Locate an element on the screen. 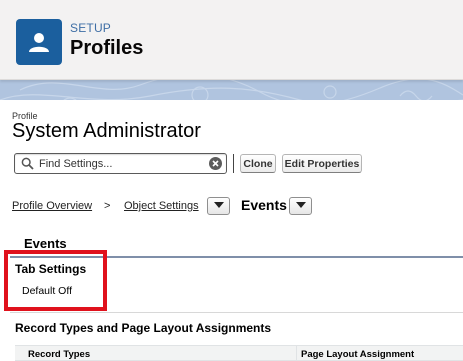  breadcrumb-current: Events is located at coordinates (264, 205).